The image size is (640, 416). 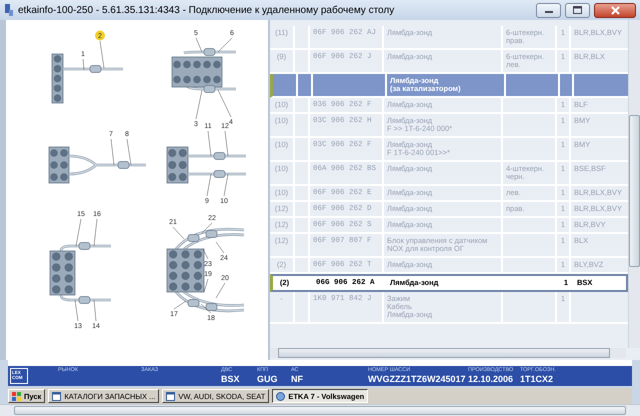 What do you see at coordinates (537, 379) in the screenshot?
I see `field-value: 1T1CX2` at bounding box center [537, 379].